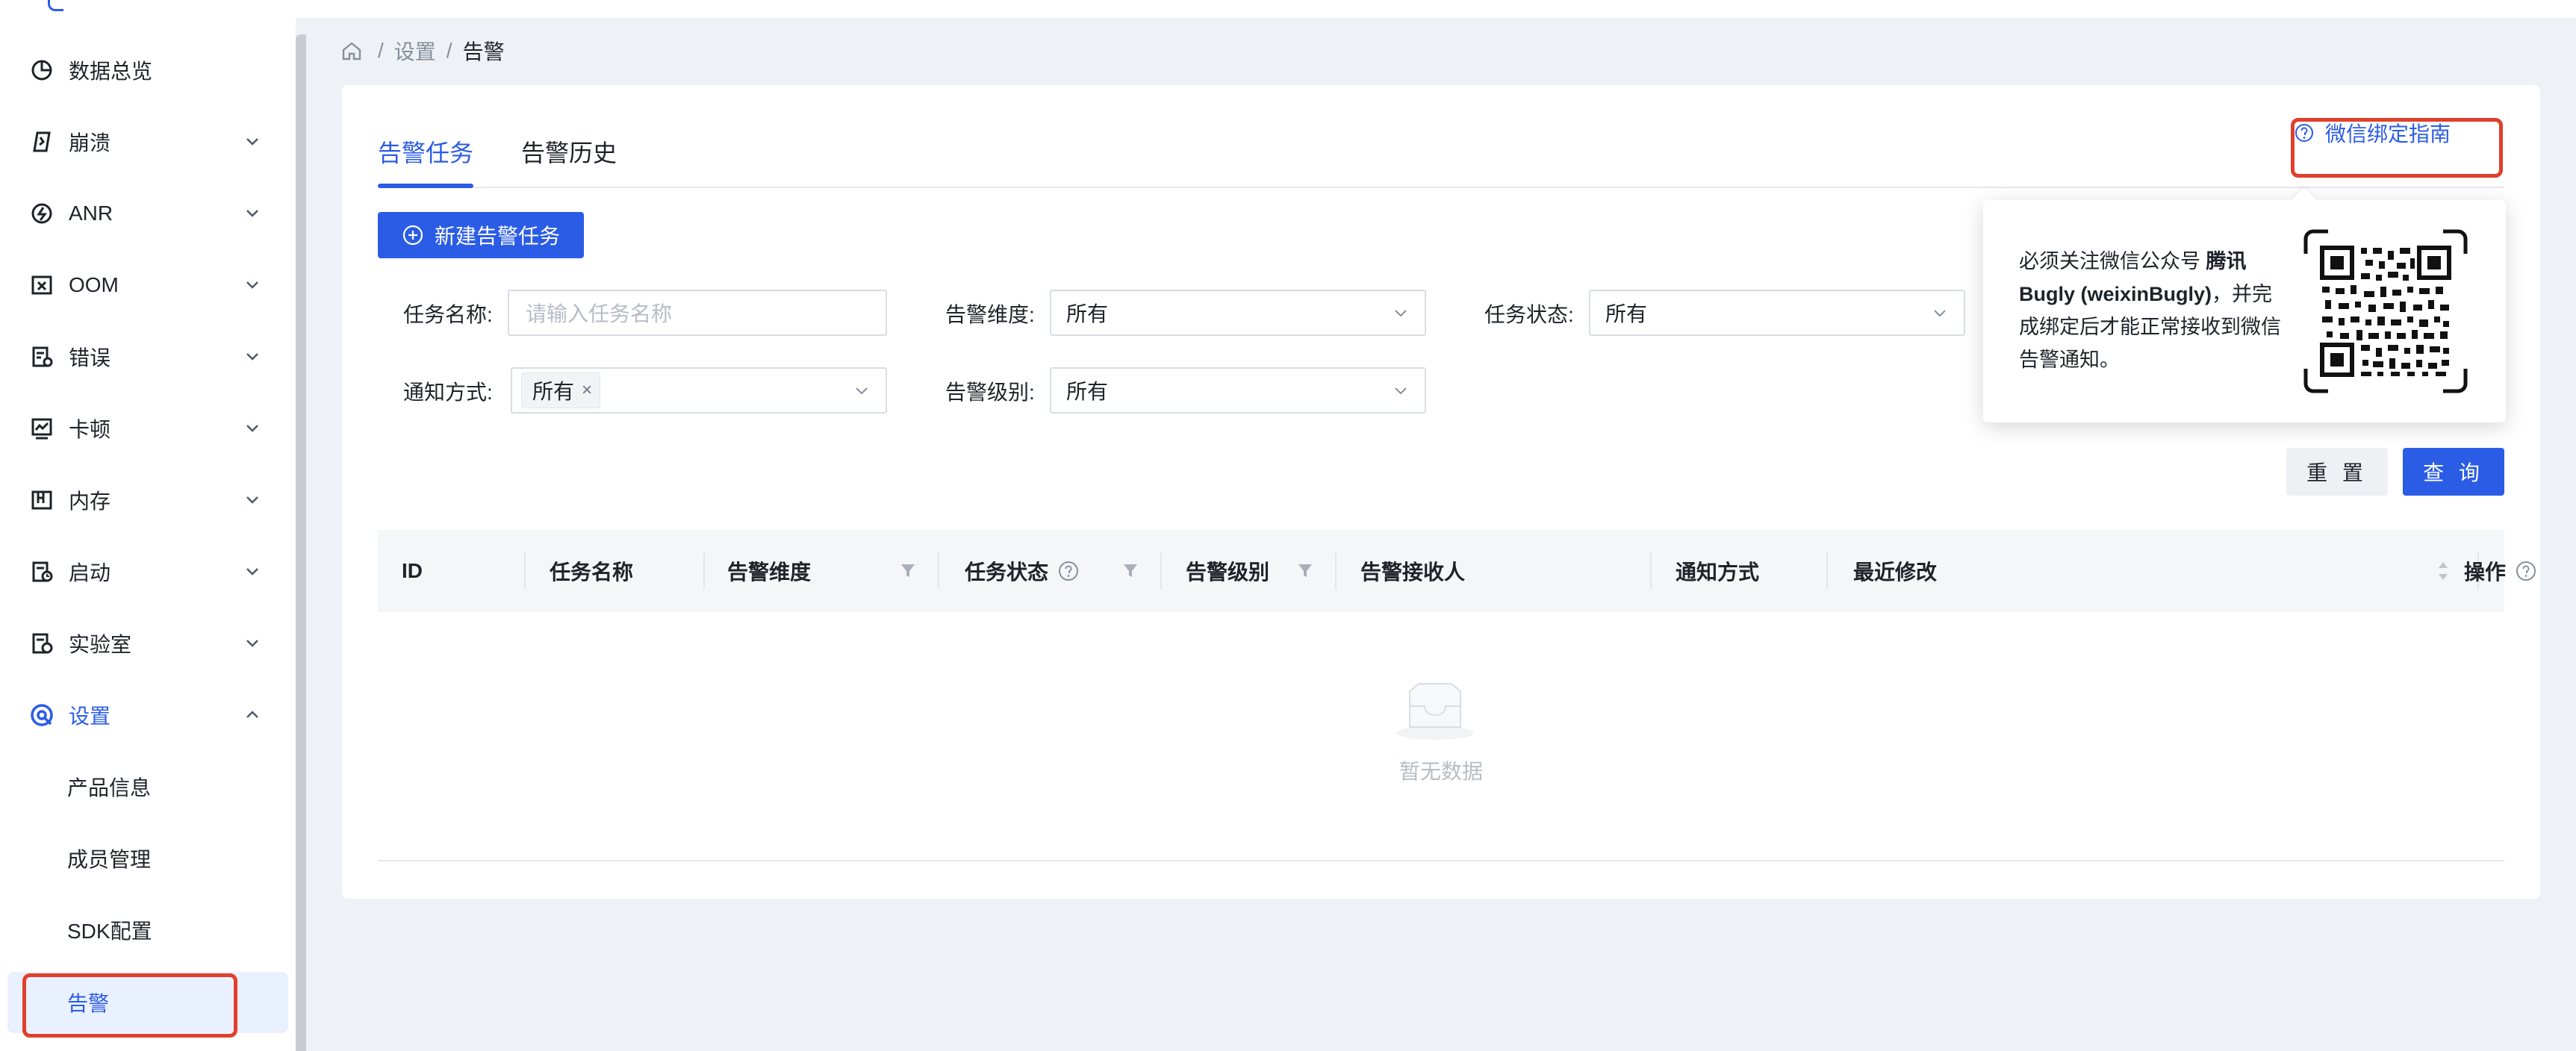 Image resolution: width=2576 pixels, height=1051 pixels. Describe the element at coordinates (111, 71) in the screenshot. I see `sidebar-item-label: 数据总览` at that location.